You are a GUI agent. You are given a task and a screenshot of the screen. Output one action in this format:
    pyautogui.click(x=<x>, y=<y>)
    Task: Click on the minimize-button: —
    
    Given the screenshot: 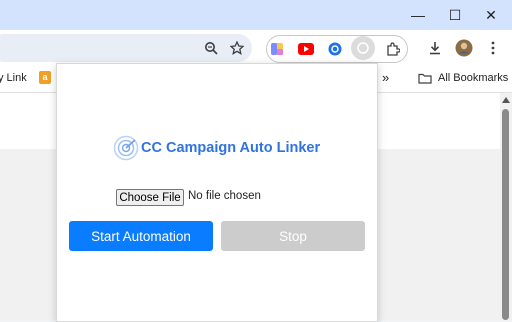 What is the action you would take?
    pyautogui.click(x=418, y=15)
    